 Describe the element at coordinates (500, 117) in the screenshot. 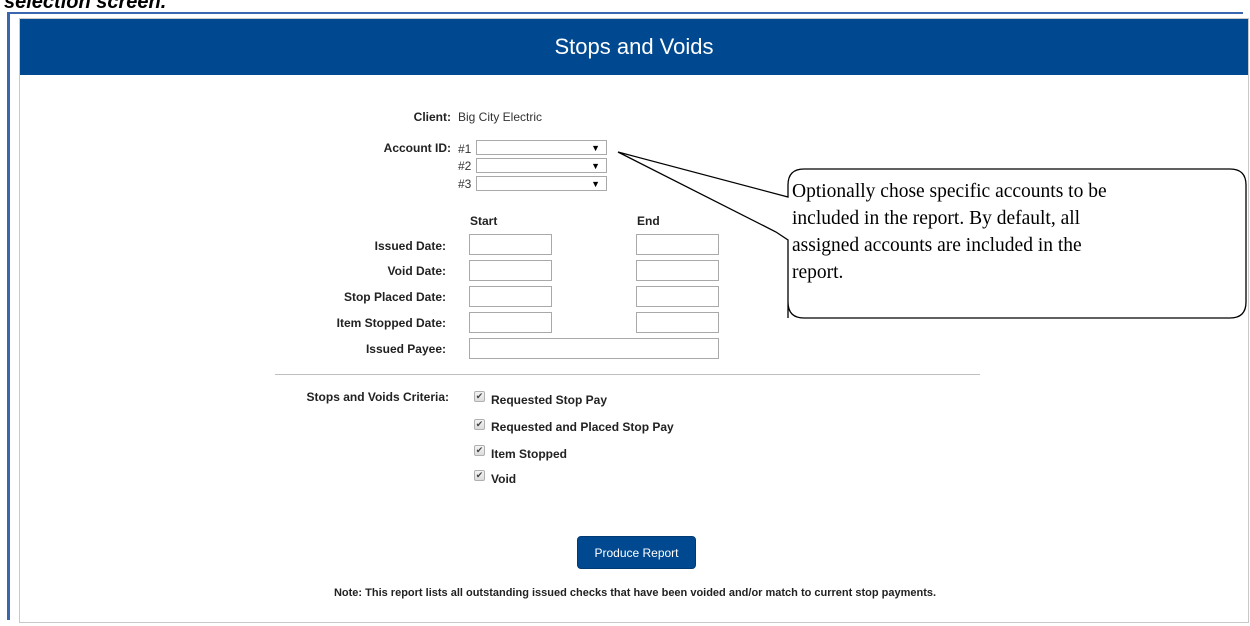

I see `client-value: Big City Electric` at that location.